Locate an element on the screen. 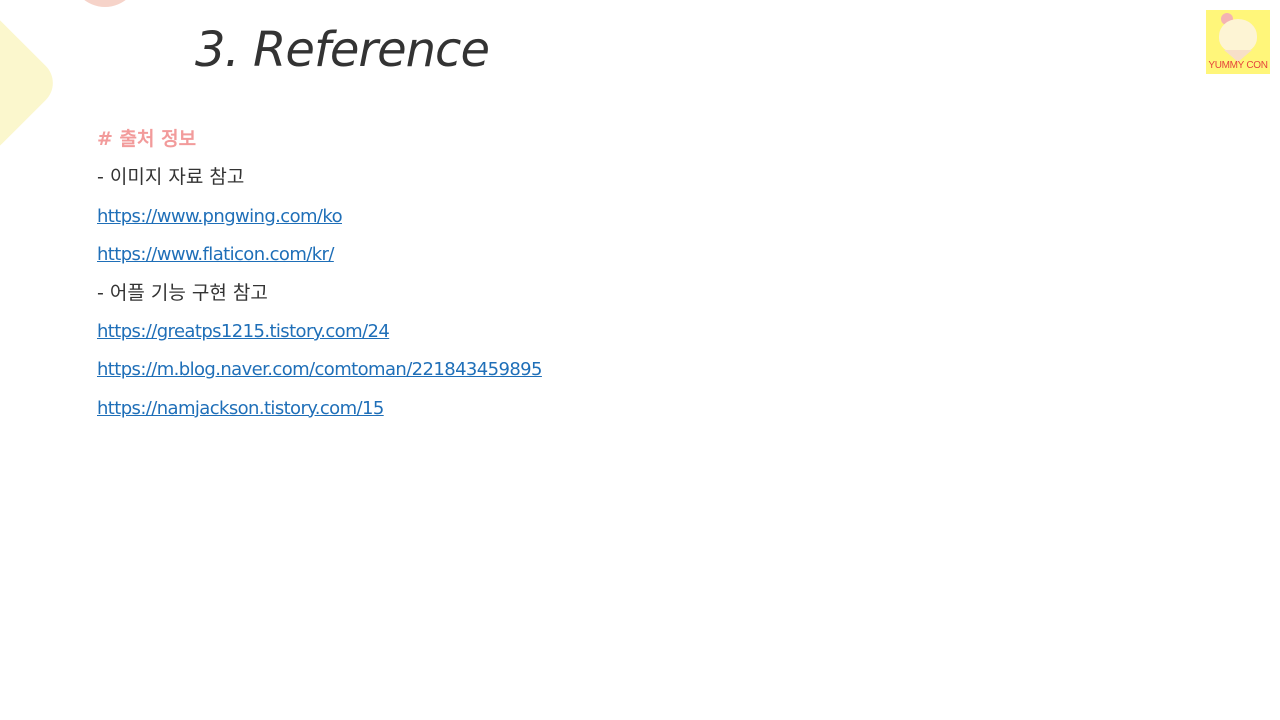  reference-link-flaticon: https://www.flaticon.com/kr/ is located at coordinates (215, 254).